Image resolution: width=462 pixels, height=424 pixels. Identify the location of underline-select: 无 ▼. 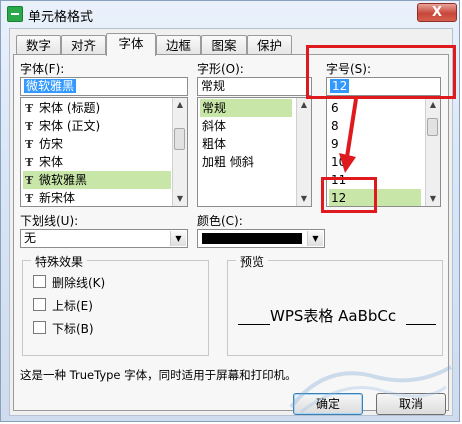
(104, 238).